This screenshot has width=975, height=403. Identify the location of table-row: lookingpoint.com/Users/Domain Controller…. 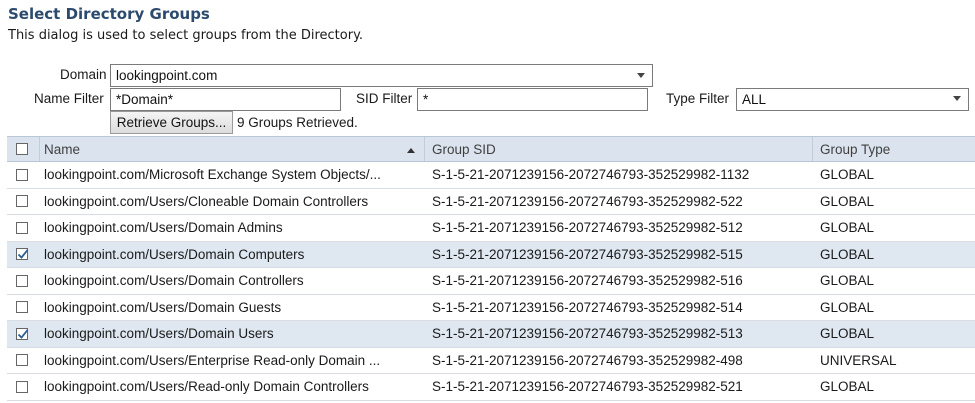
(491, 281).